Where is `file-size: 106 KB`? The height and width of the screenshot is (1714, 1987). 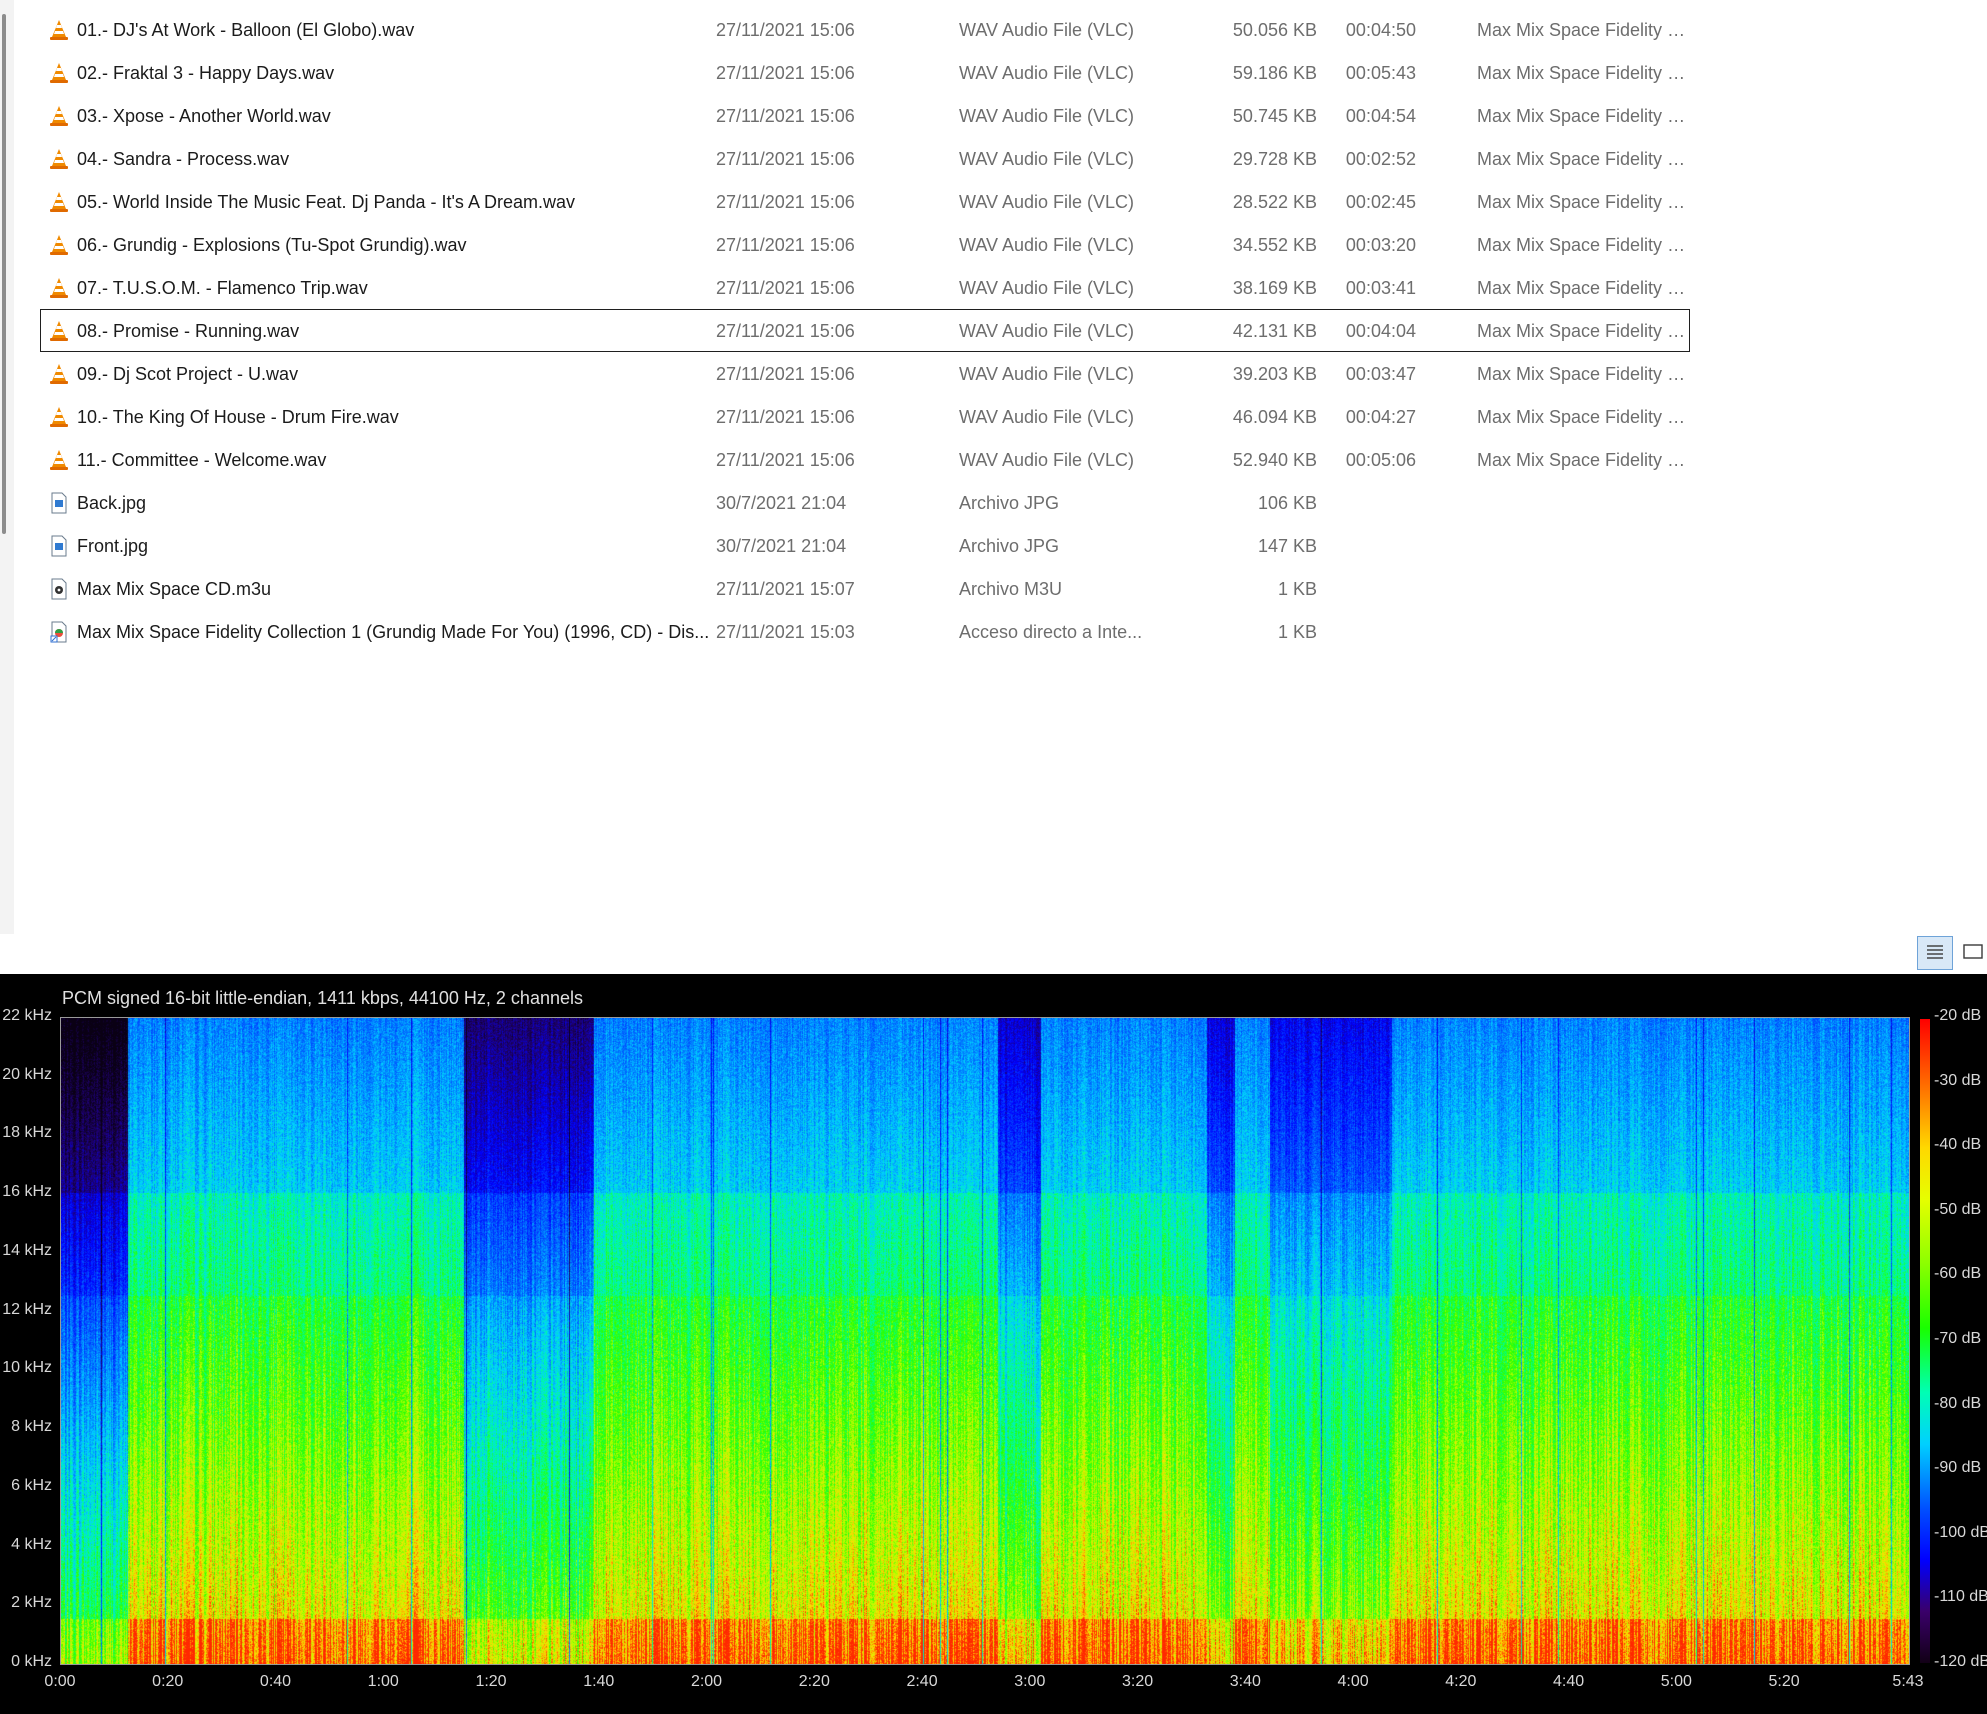
file-size: 106 KB is located at coordinates (1287, 503).